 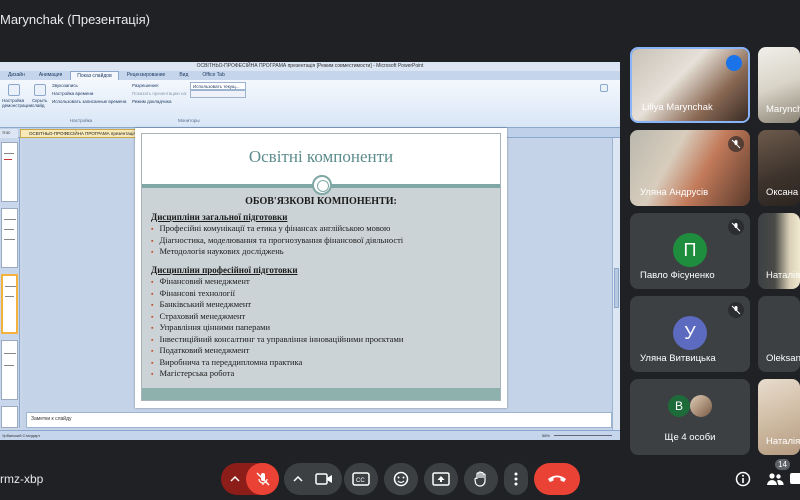 What do you see at coordinates (795, 479) in the screenshot?
I see `chat-icon` at bounding box center [795, 479].